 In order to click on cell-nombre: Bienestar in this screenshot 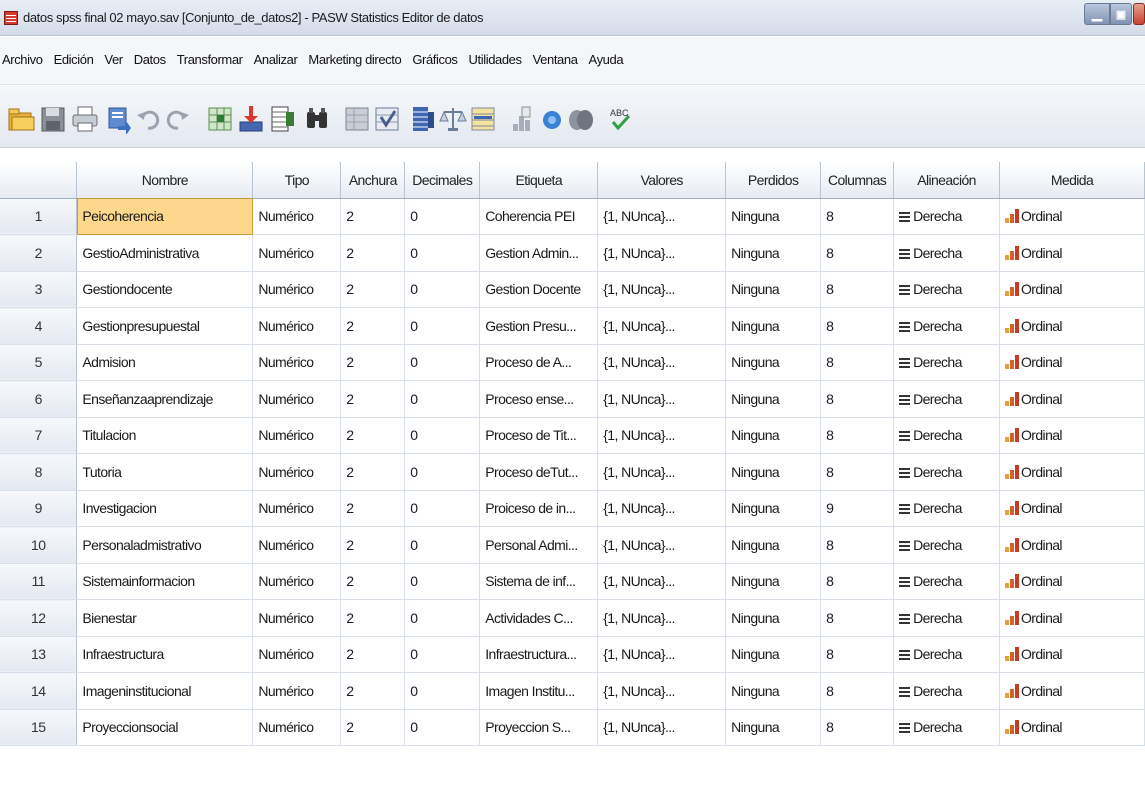, I will do `click(165, 618)`.